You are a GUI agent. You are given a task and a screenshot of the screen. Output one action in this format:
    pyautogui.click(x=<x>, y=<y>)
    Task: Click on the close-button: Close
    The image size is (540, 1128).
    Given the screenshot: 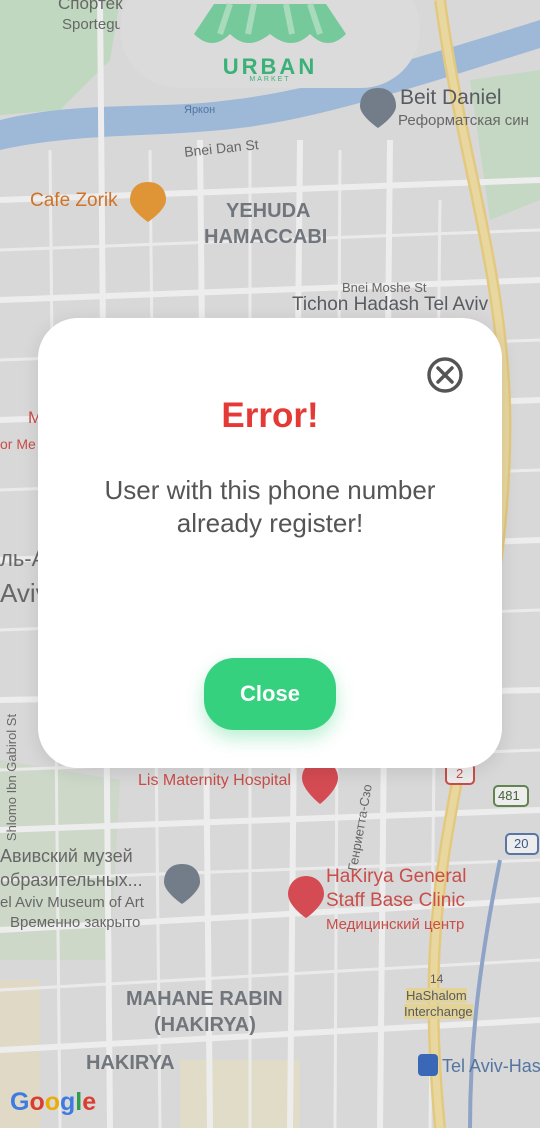 What is the action you would take?
    pyautogui.click(x=270, y=694)
    